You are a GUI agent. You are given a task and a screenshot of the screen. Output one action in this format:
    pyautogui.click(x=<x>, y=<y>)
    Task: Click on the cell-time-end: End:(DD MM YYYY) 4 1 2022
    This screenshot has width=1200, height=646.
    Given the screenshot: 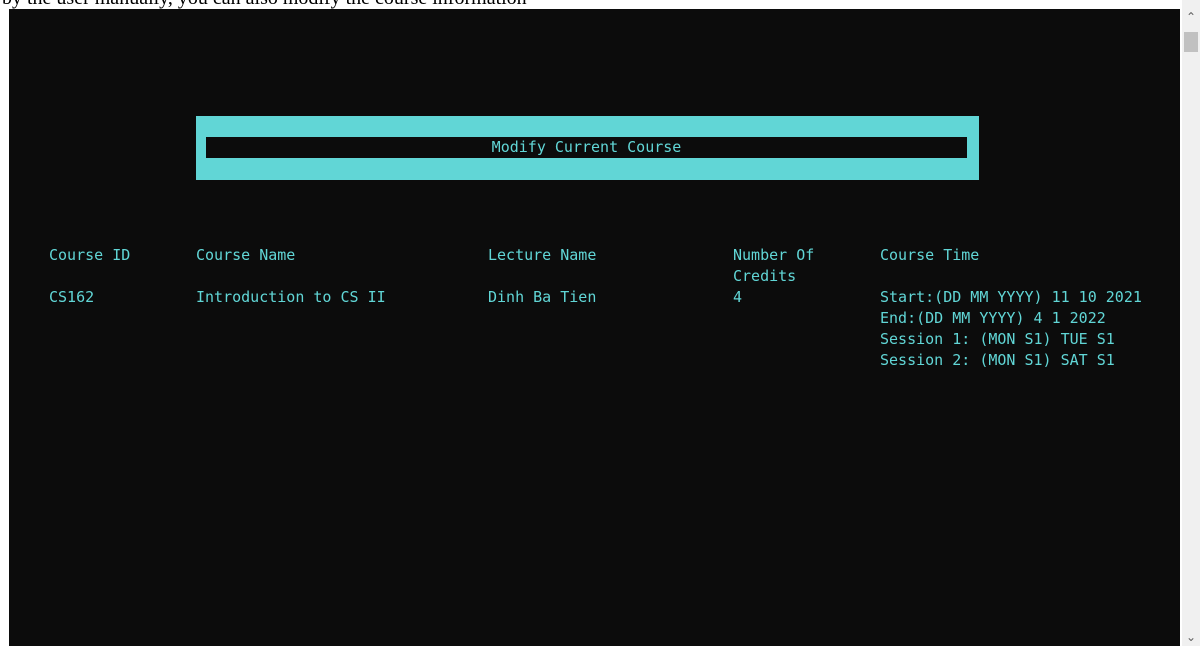 What is the action you would take?
    pyautogui.click(x=993, y=318)
    